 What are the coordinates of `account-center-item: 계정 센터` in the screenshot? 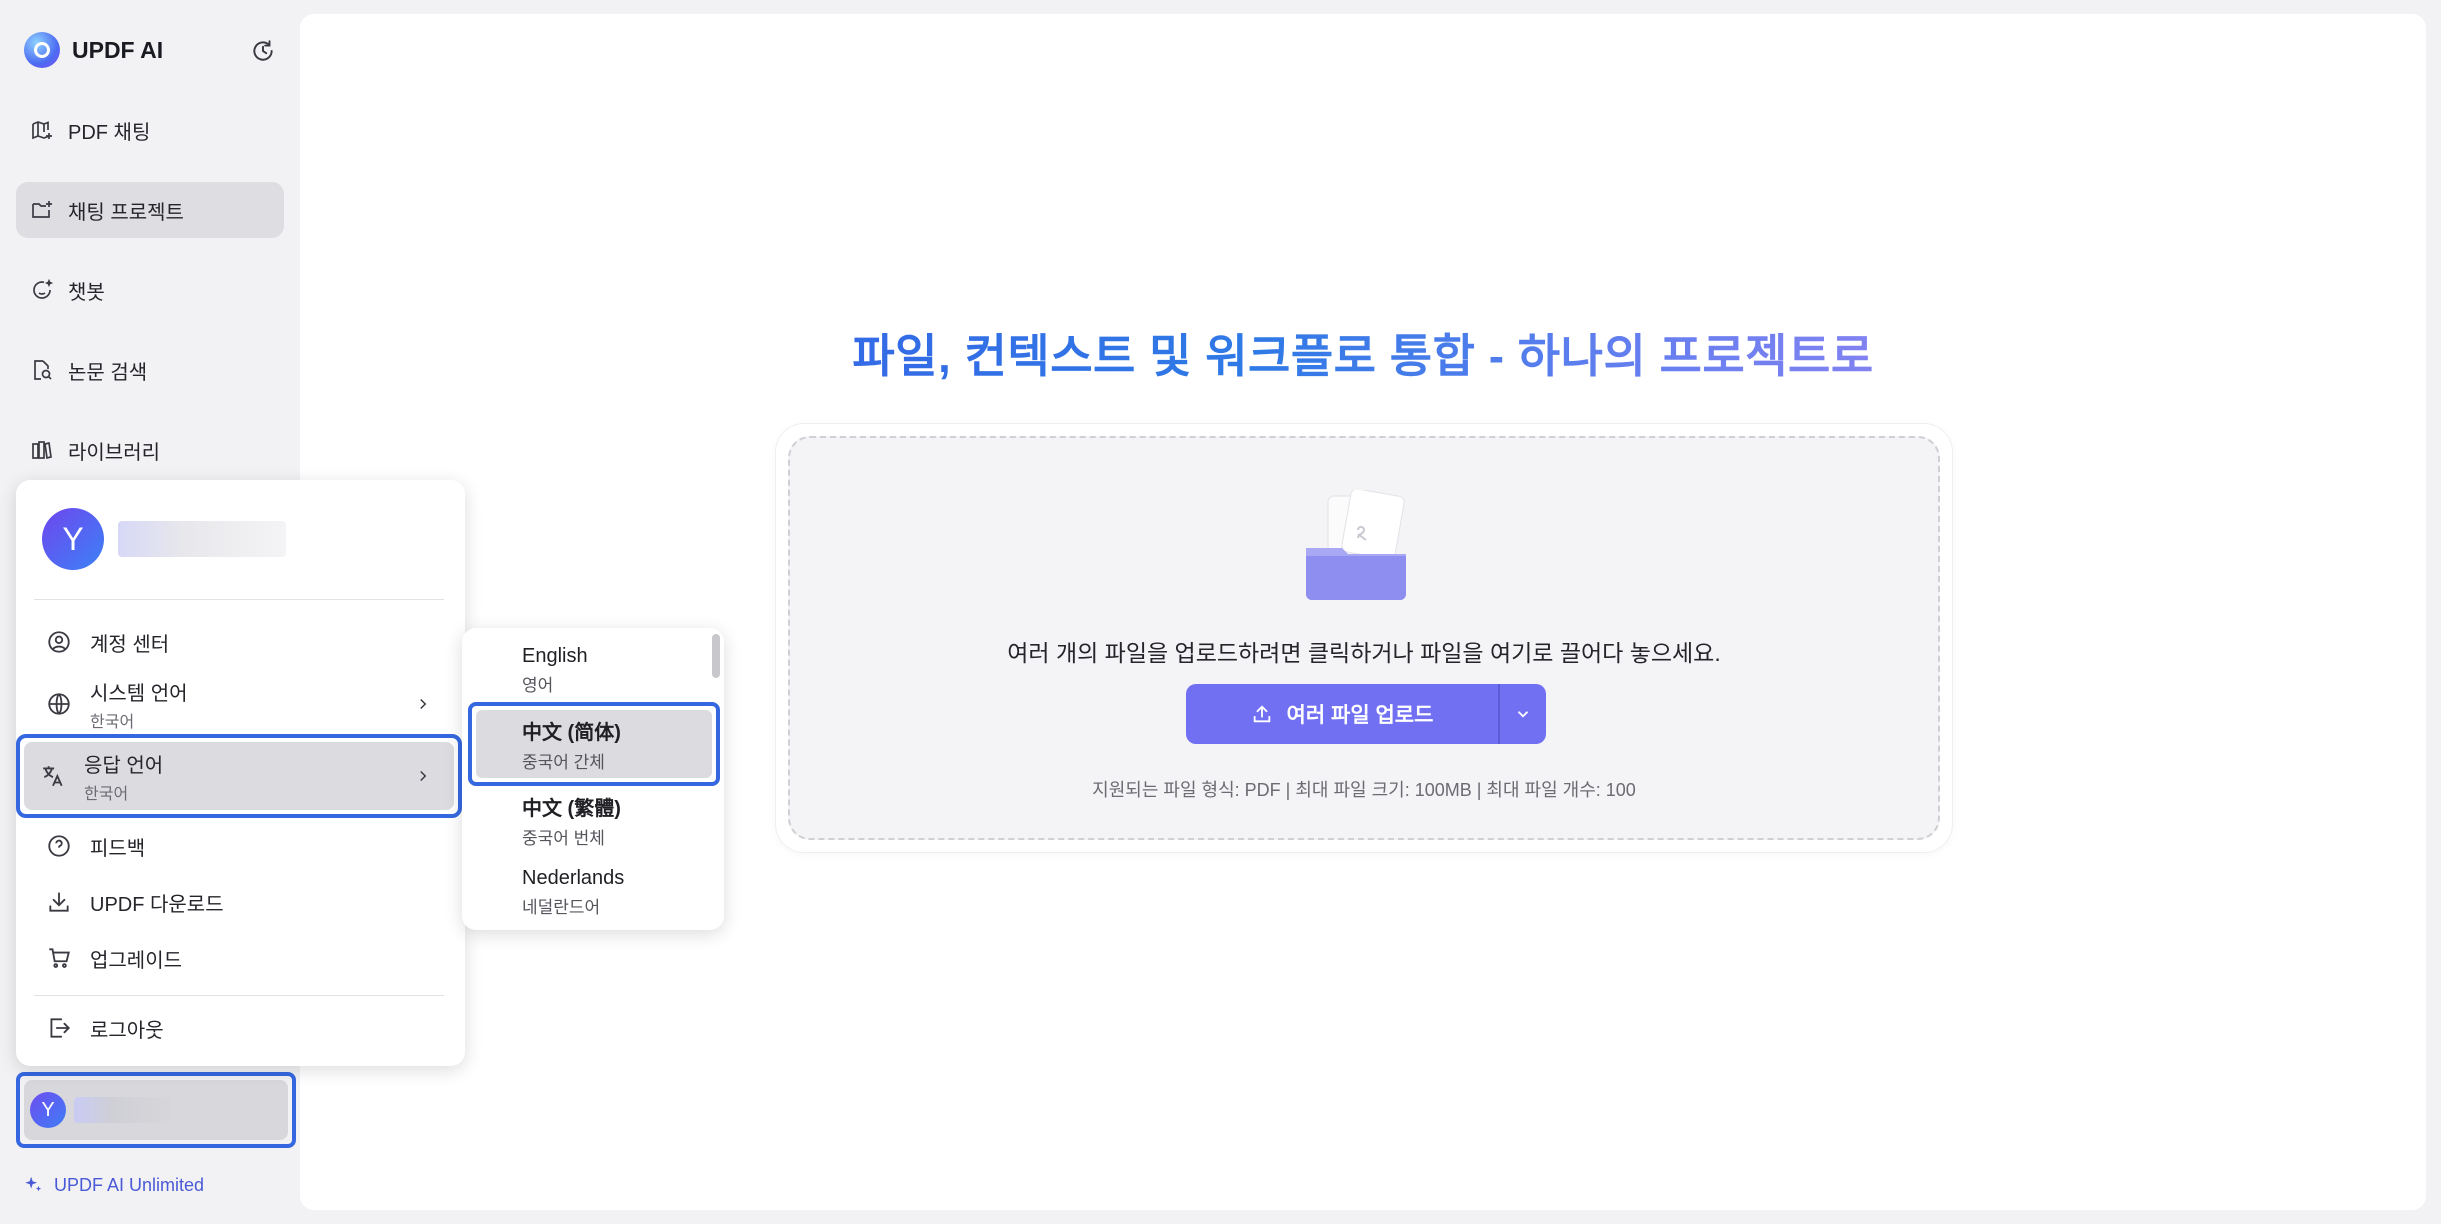 It's located at (240, 642).